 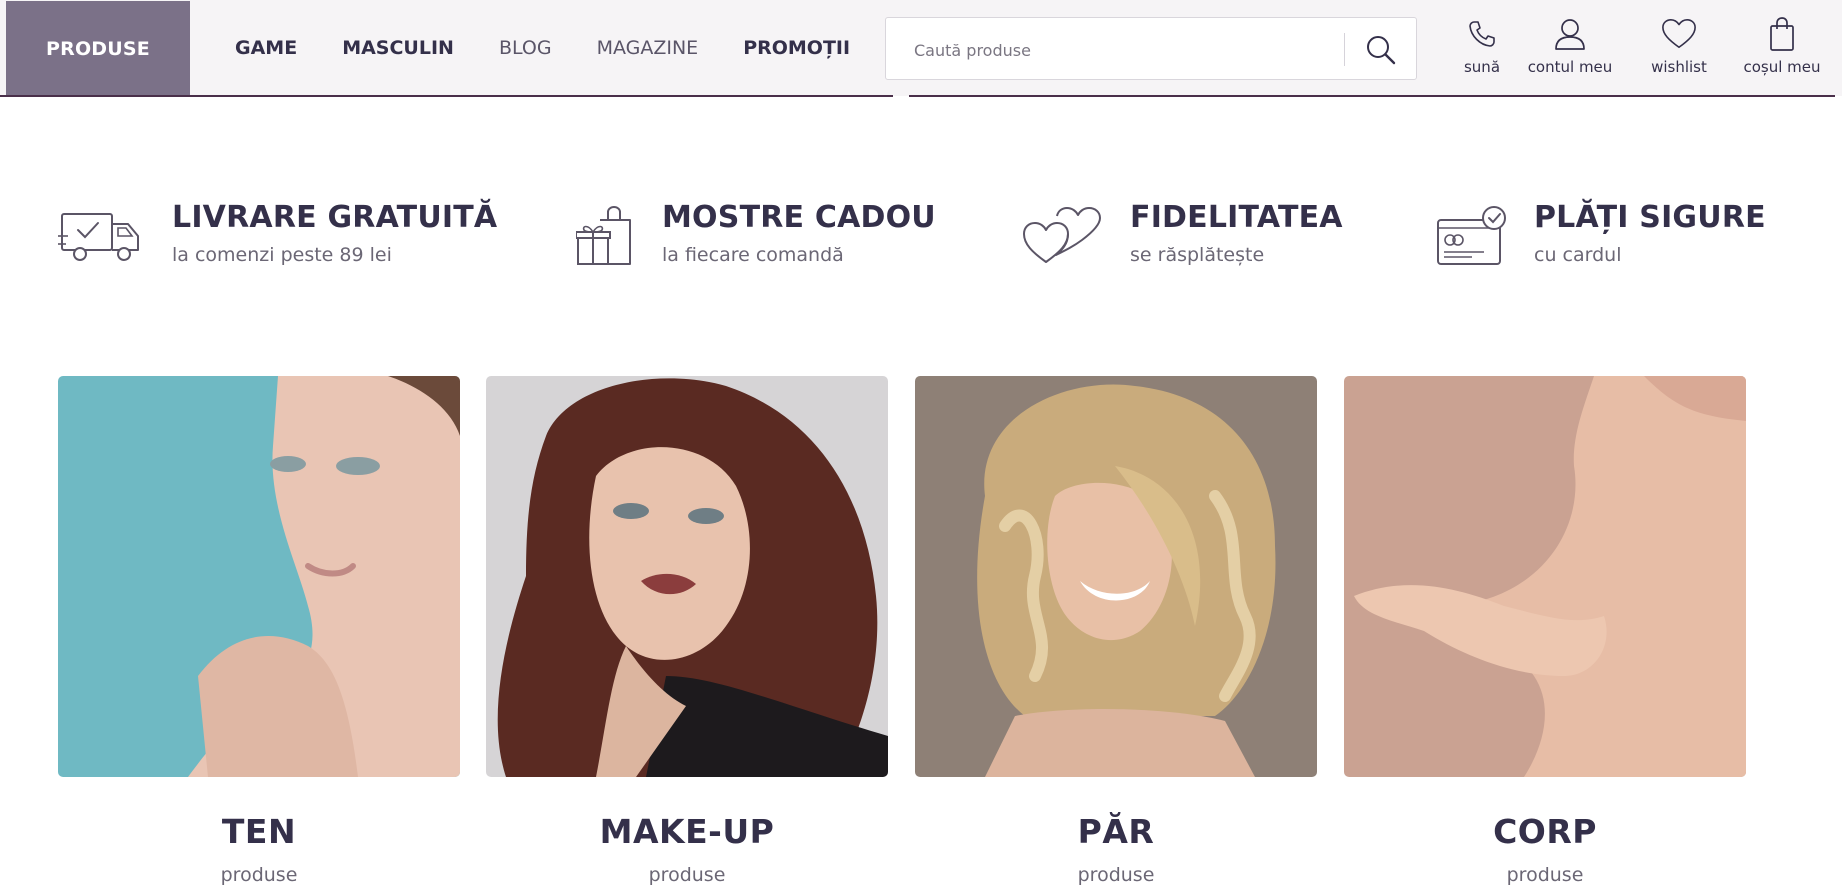 What do you see at coordinates (1650, 217) in the screenshot?
I see `benefit-title: PLĂȚI SIGURE` at bounding box center [1650, 217].